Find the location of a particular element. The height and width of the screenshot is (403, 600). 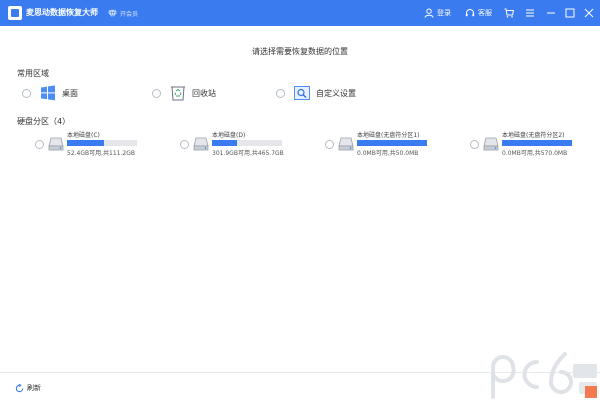

maximize-icon is located at coordinates (570, 13).